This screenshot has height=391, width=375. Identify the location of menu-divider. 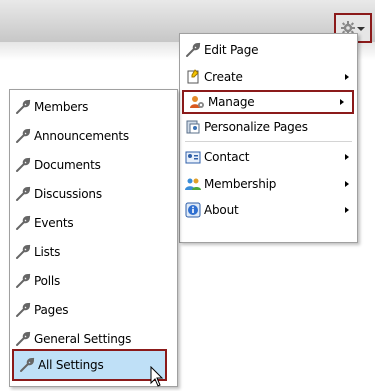
(268, 141).